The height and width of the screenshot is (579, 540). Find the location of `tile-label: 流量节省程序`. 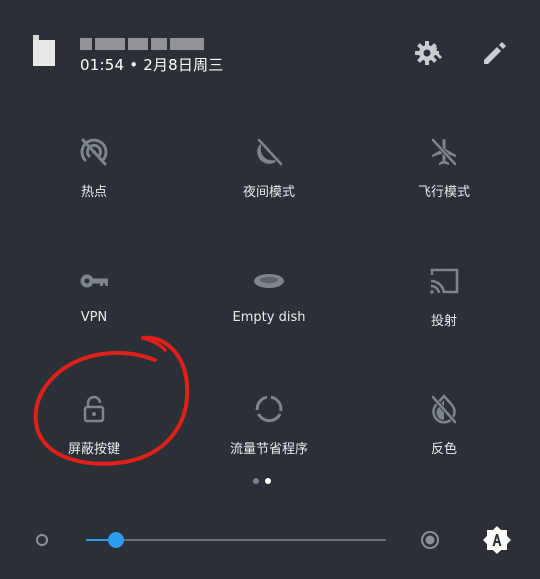

tile-label: 流量节省程序 is located at coordinates (268, 449).